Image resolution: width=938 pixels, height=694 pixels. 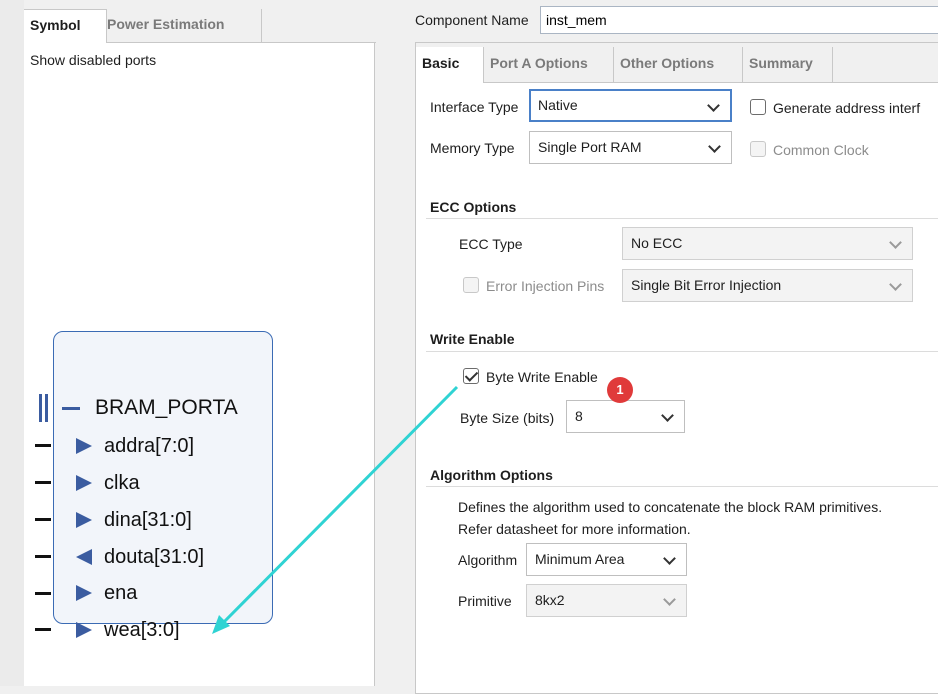 I want to click on collapse-icon, so click(x=71, y=408).